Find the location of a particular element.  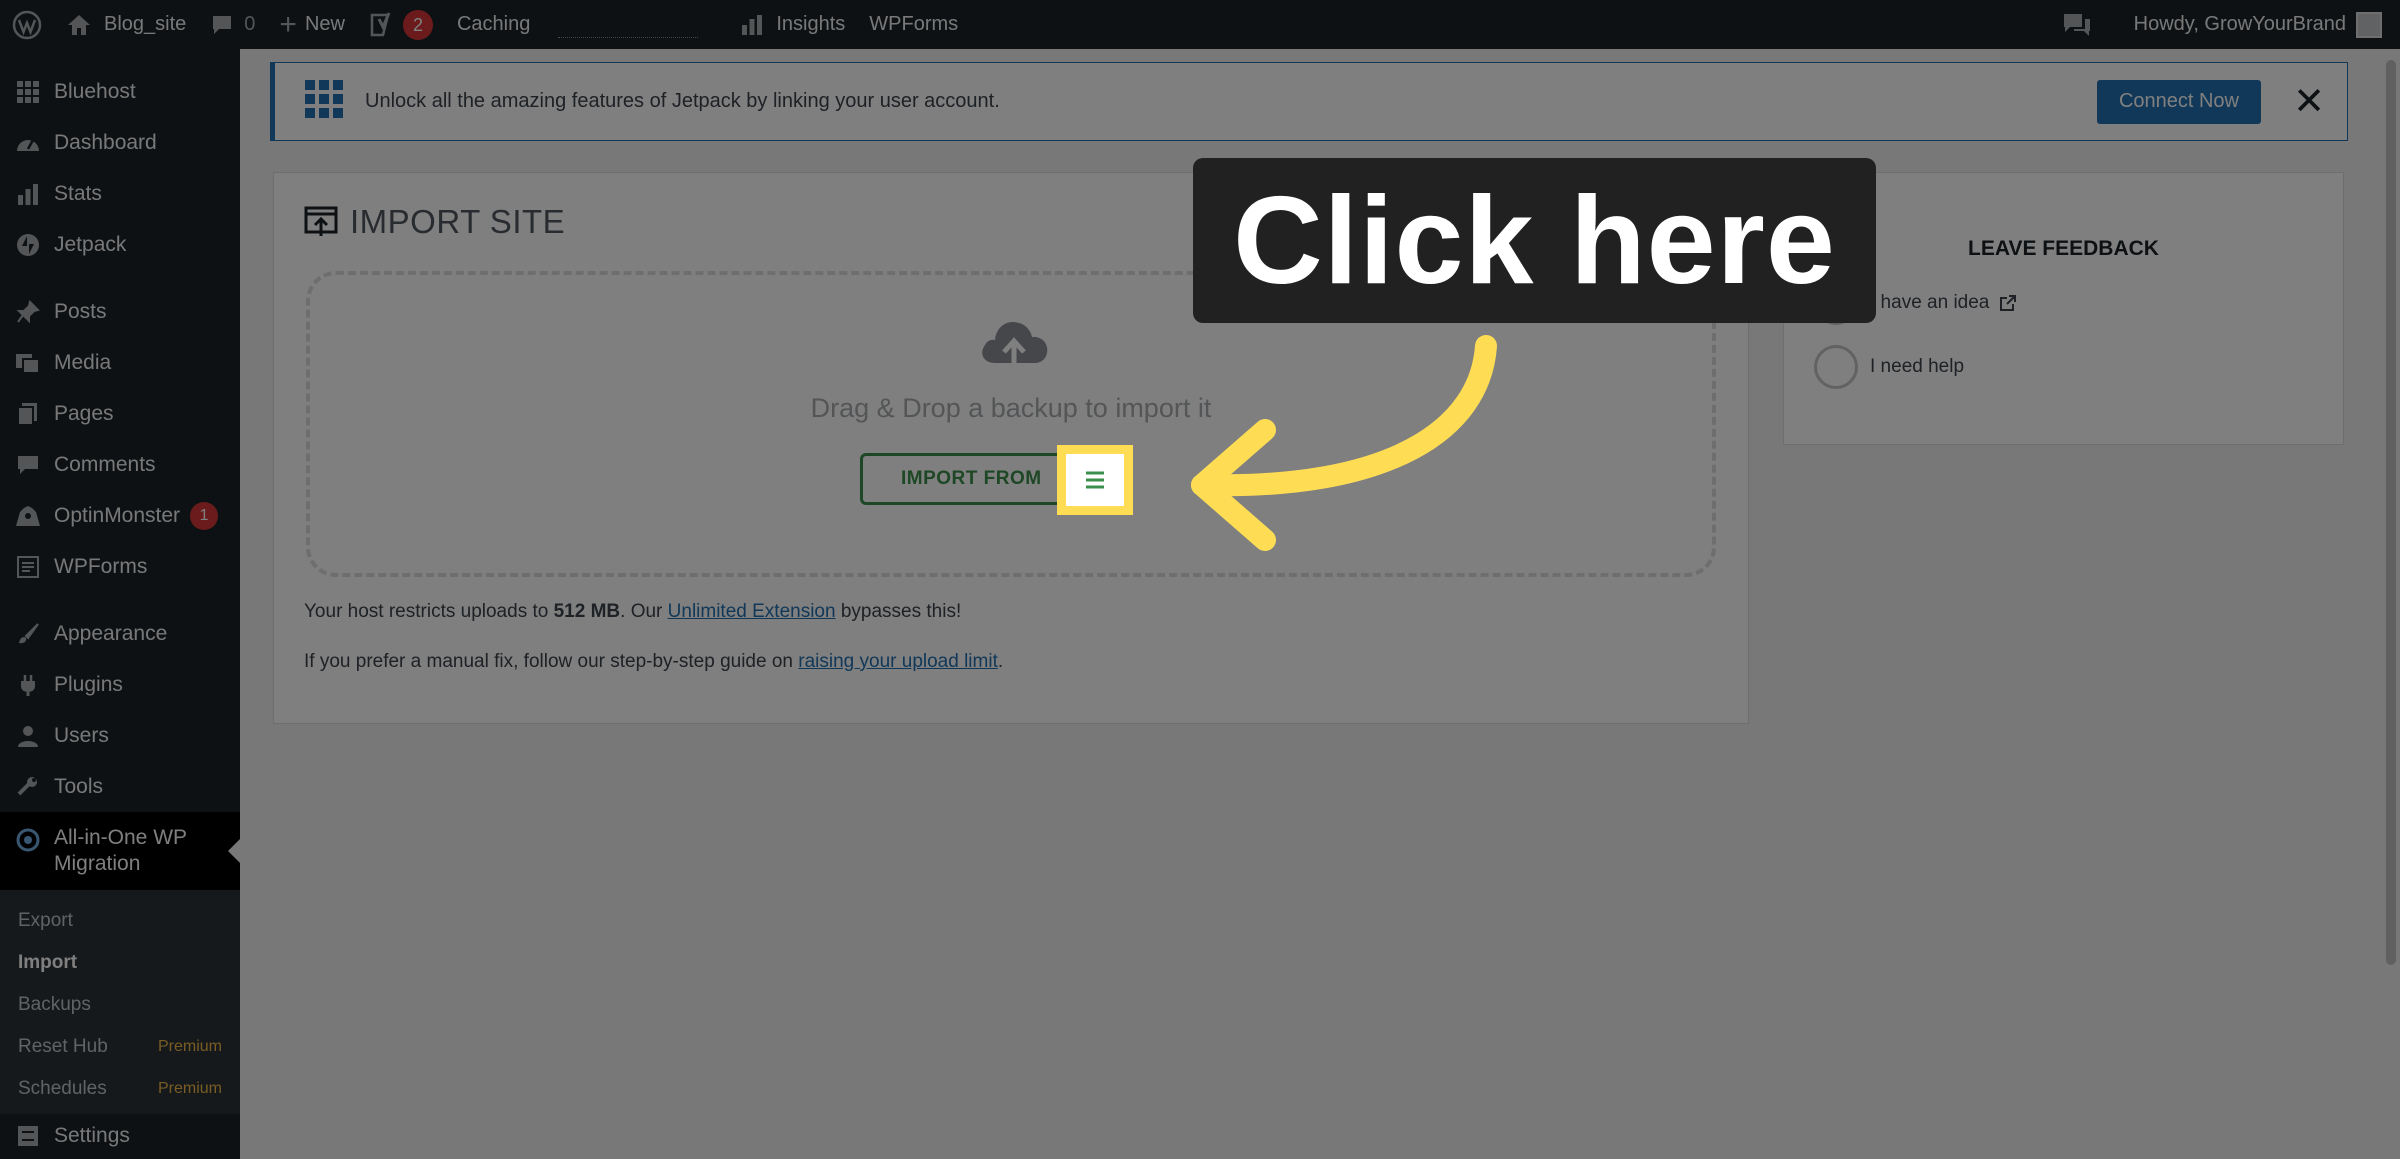

hamburger-menu-icon is located at coordinates (1095, 480).